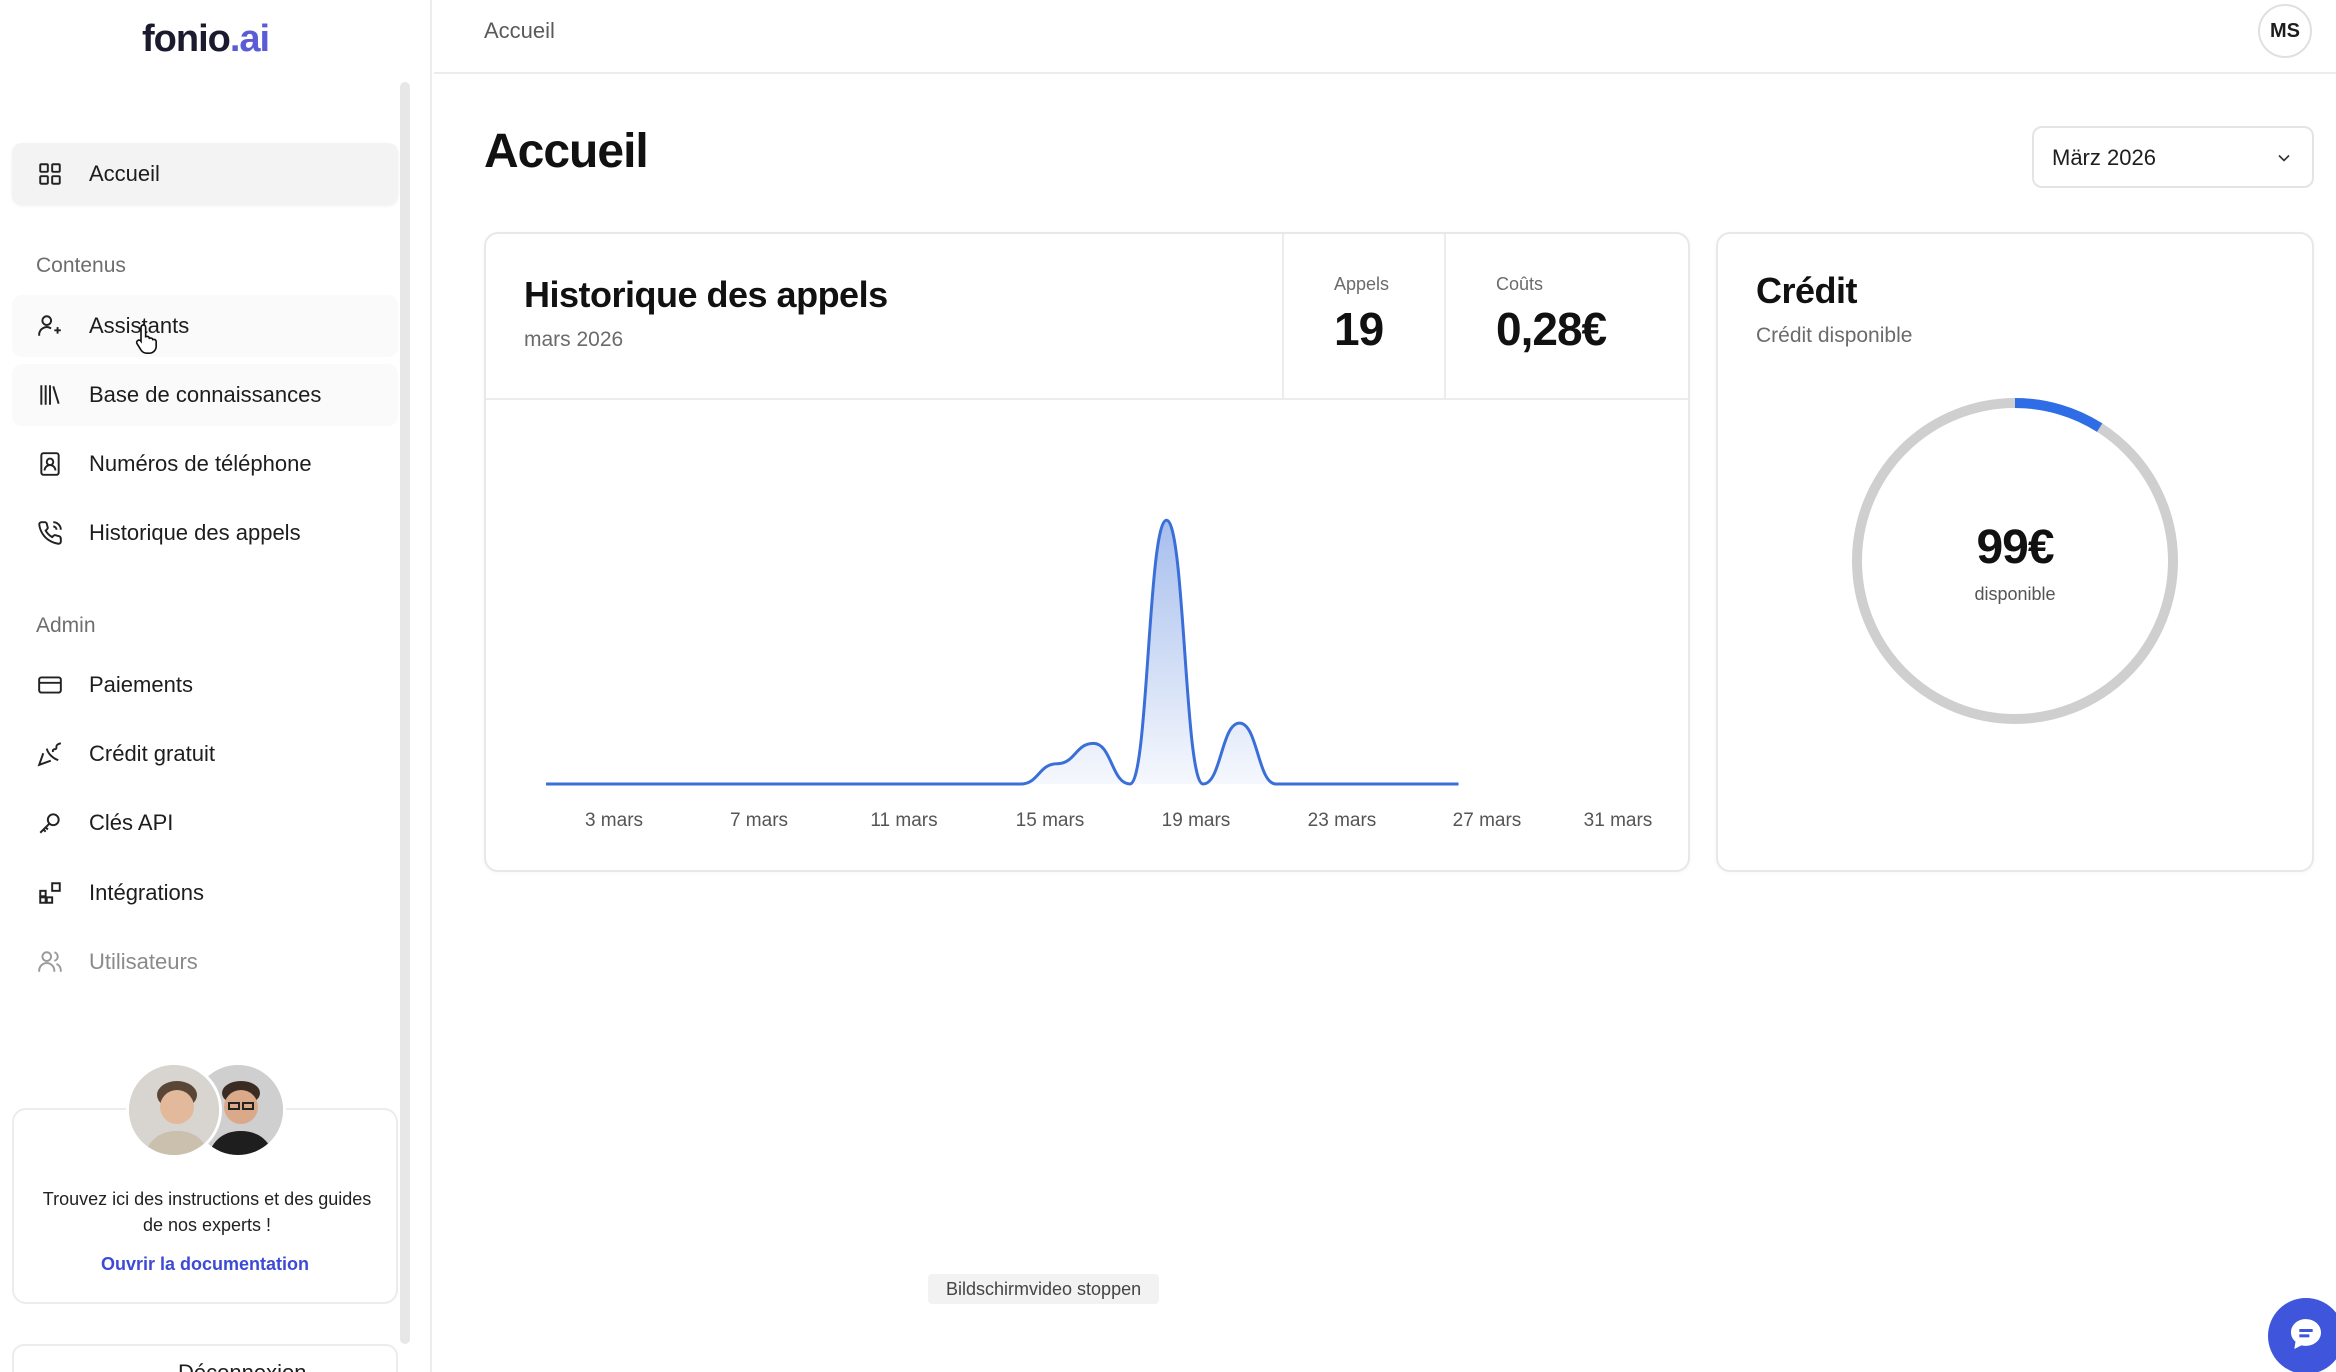 This screenshot has height=1372, width=2336. Describe the element at coordinates (205, 823) in the screenshot. I see `sidebar-item-api-keys: Clés API` at that location.